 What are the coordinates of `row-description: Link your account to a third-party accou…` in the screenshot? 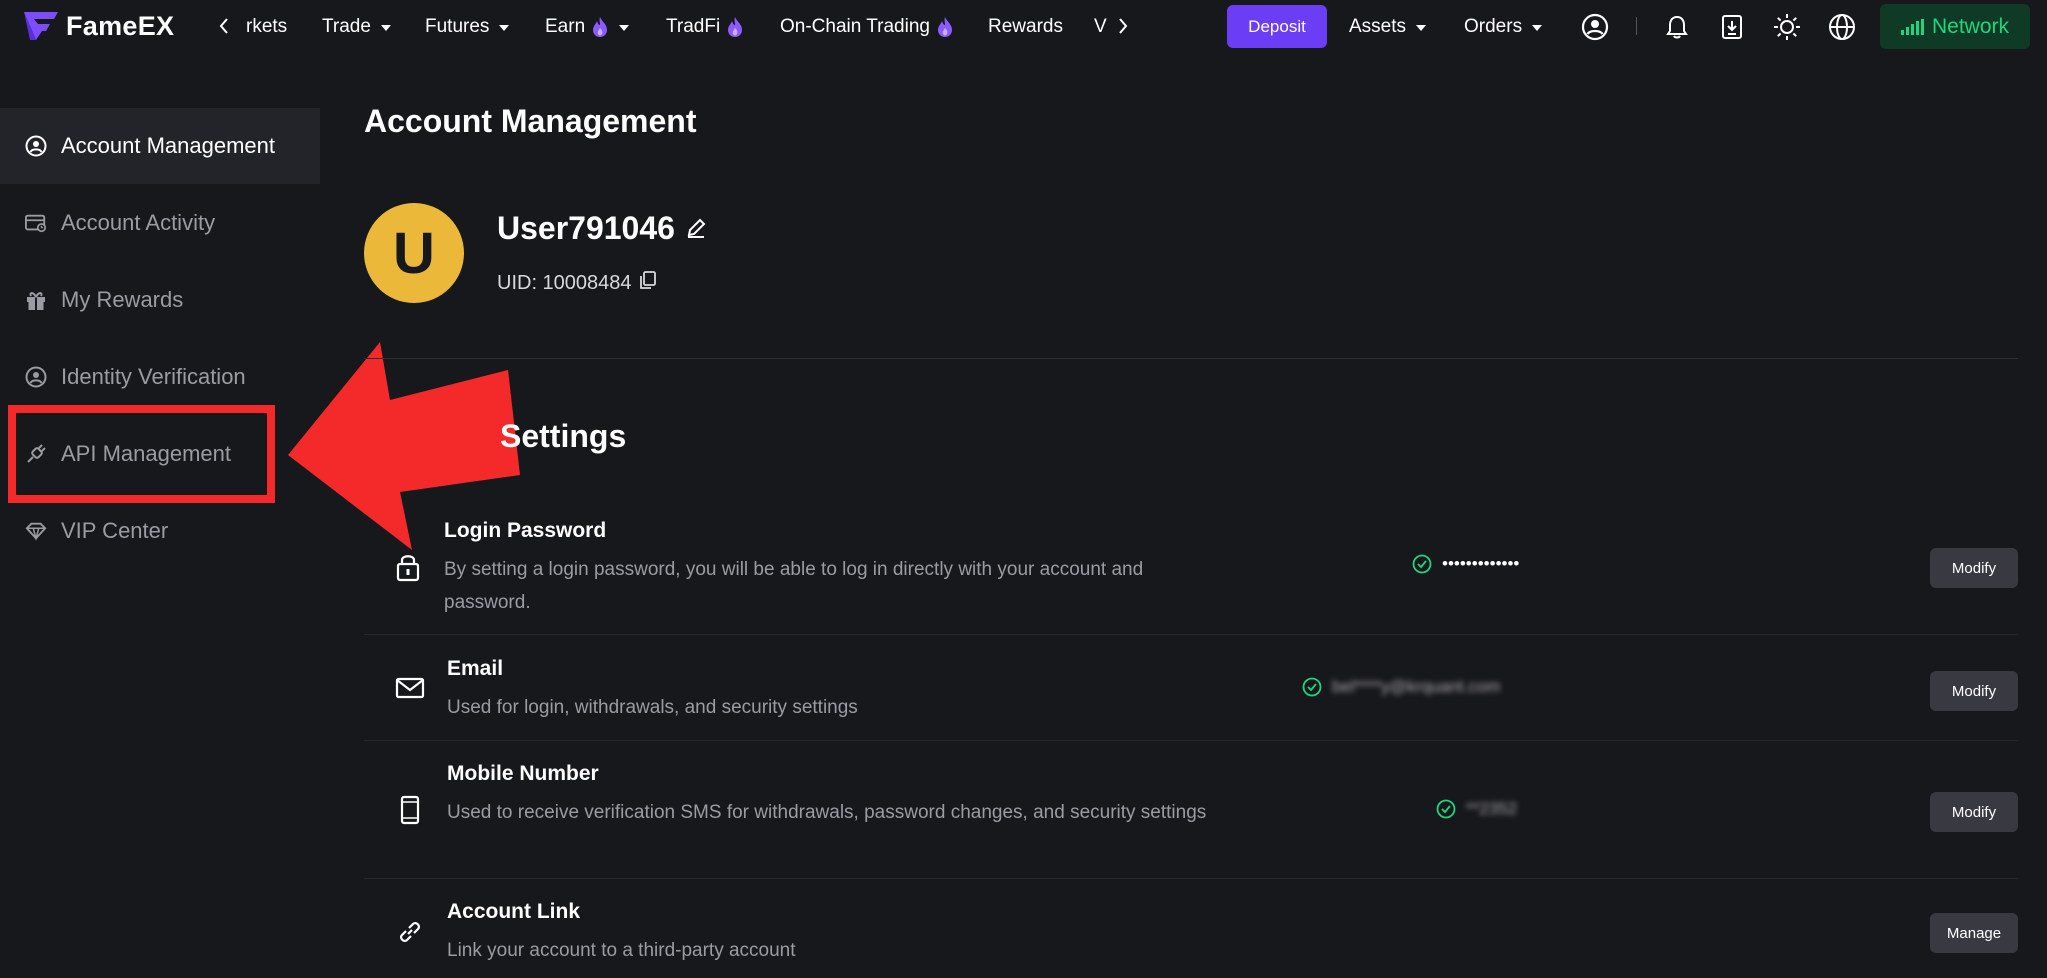 It's located at (621, 950).